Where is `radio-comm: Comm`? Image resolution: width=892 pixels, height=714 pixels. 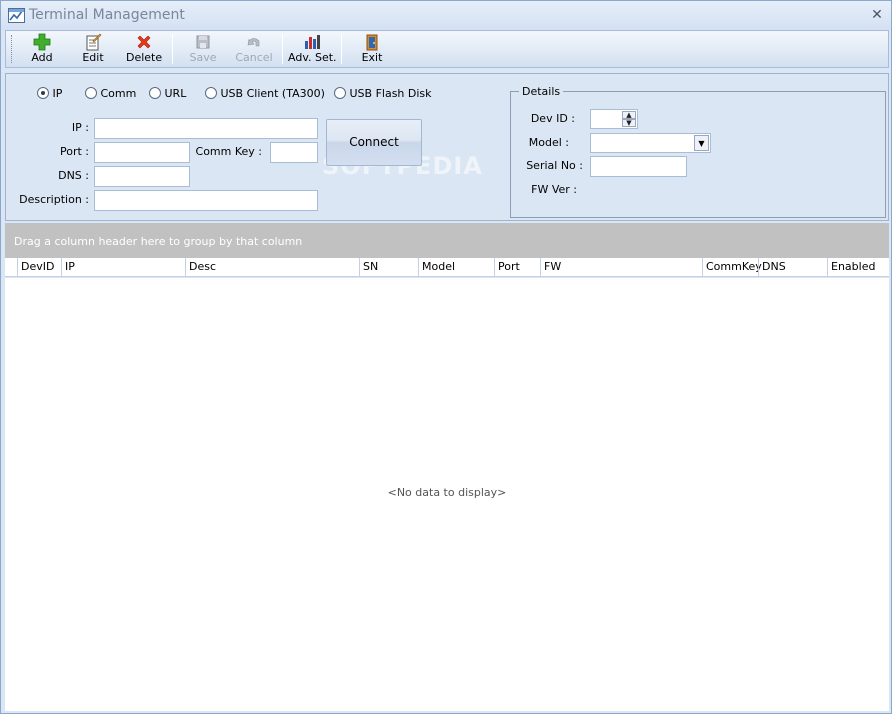
radio-comm: Comm is located at coordinates (110, 94).